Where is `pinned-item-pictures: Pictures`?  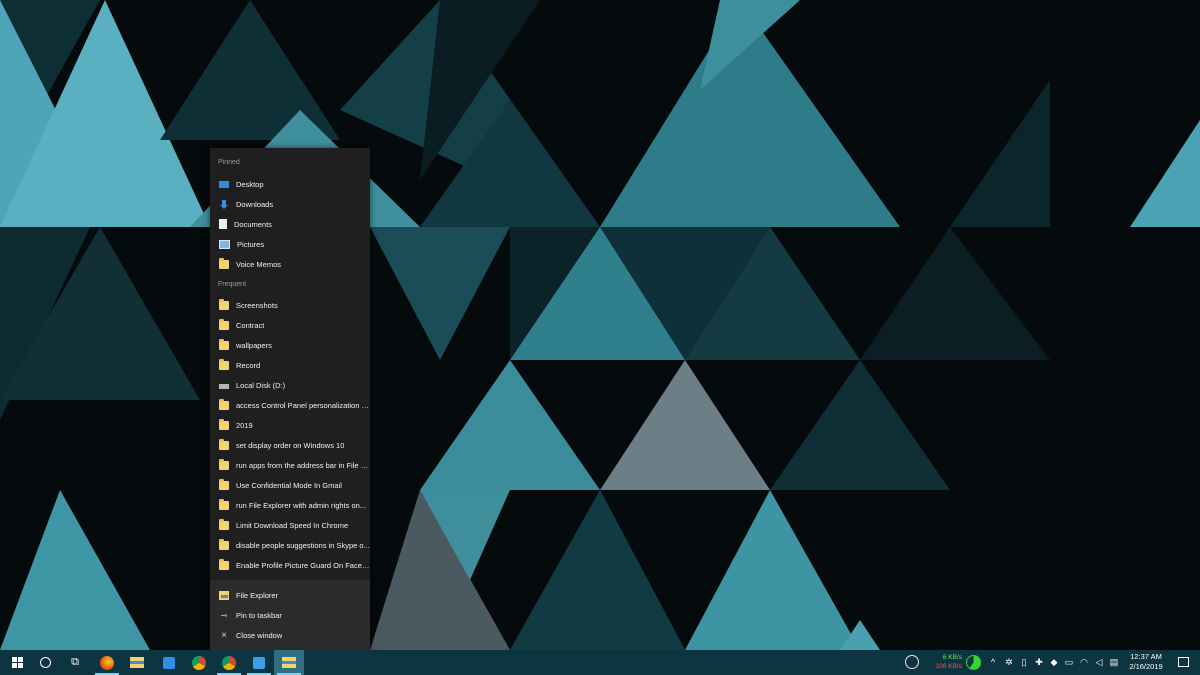 pinned-item-pictures: Pictures is located at coordinates (290, 244).